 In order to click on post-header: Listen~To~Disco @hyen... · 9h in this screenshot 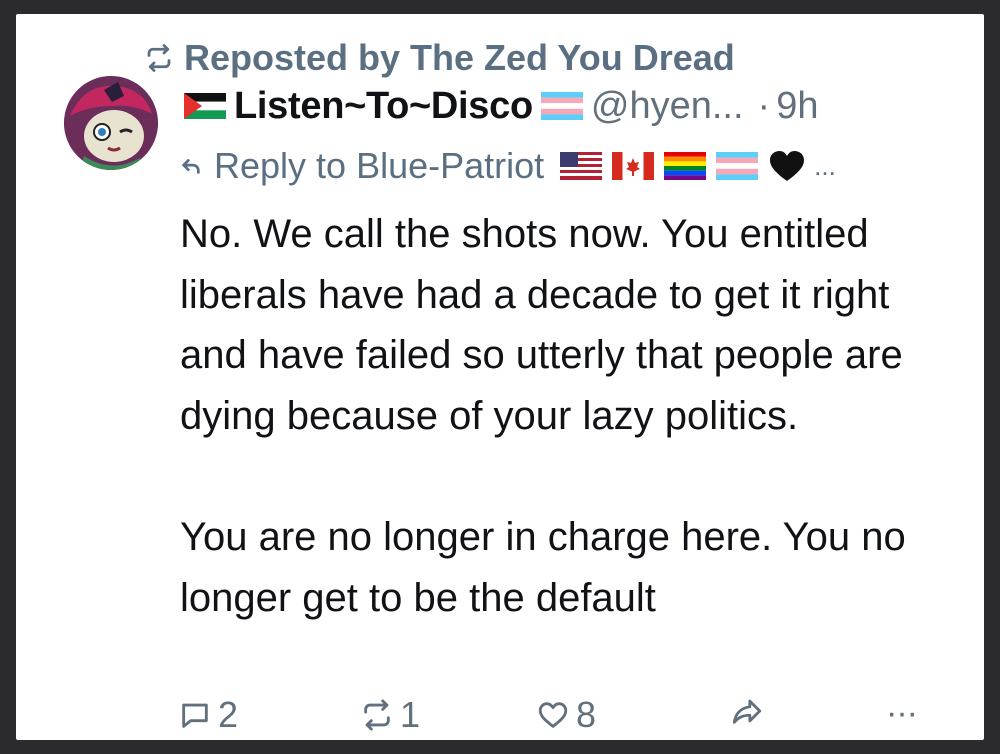, I will do `click(571, 106)`.